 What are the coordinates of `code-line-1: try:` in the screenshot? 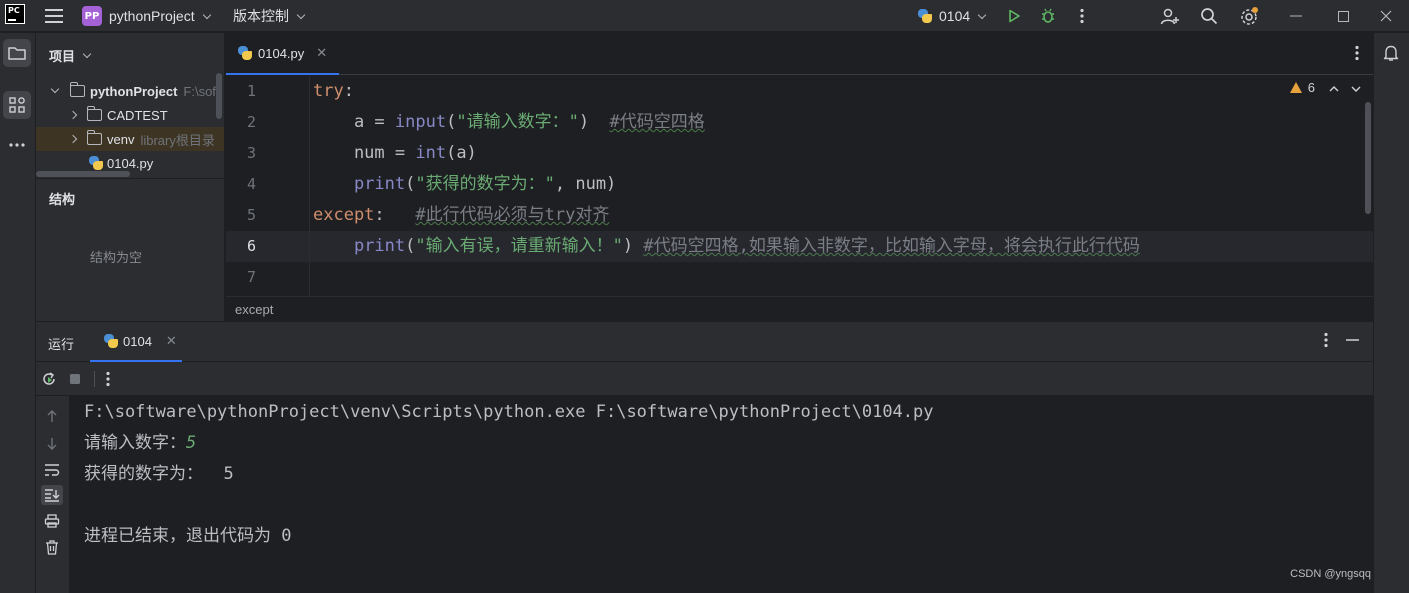 It's located at (333, 91).